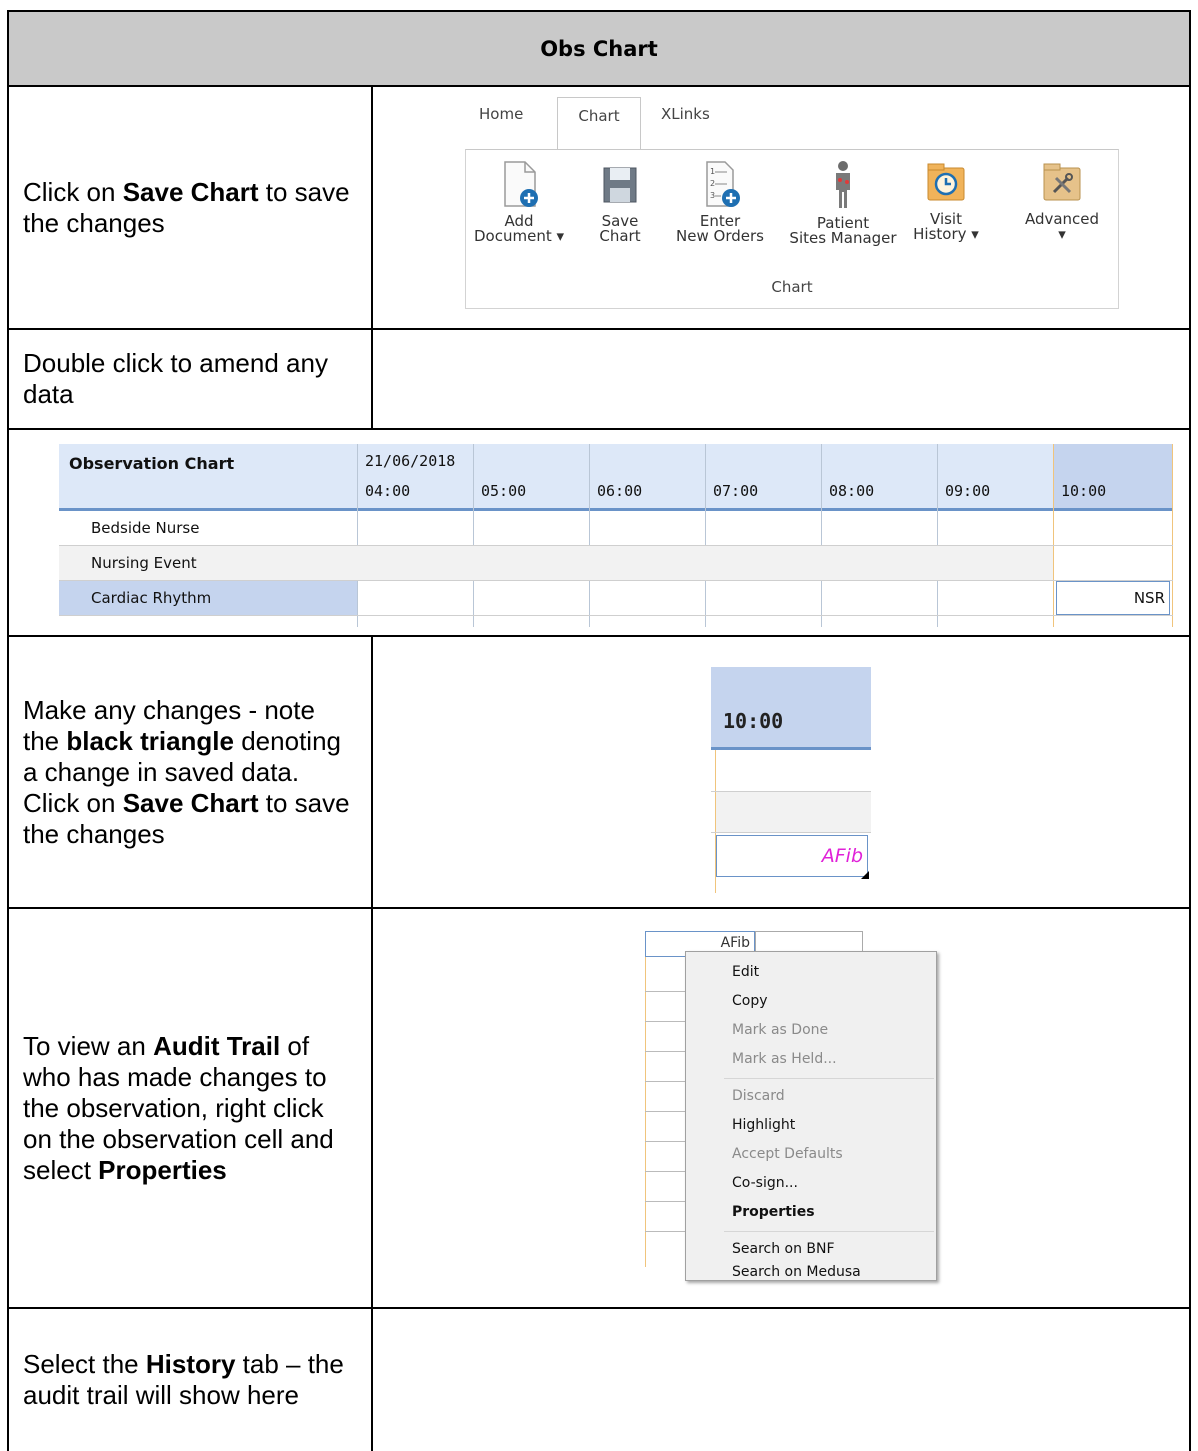 Image resolution: width=1198 pixels, height=1451 pixels. What do you see at coordinates (720, 202) in the screenshot?
I see `enter-new-orders-button: 1 2 3 Enter New Orders` at bounding box center [720, 202].